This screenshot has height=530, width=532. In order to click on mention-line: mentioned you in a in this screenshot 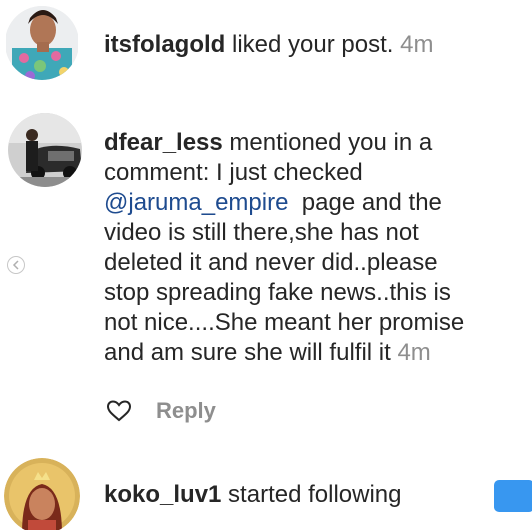, I will do `click(327, 142)`.